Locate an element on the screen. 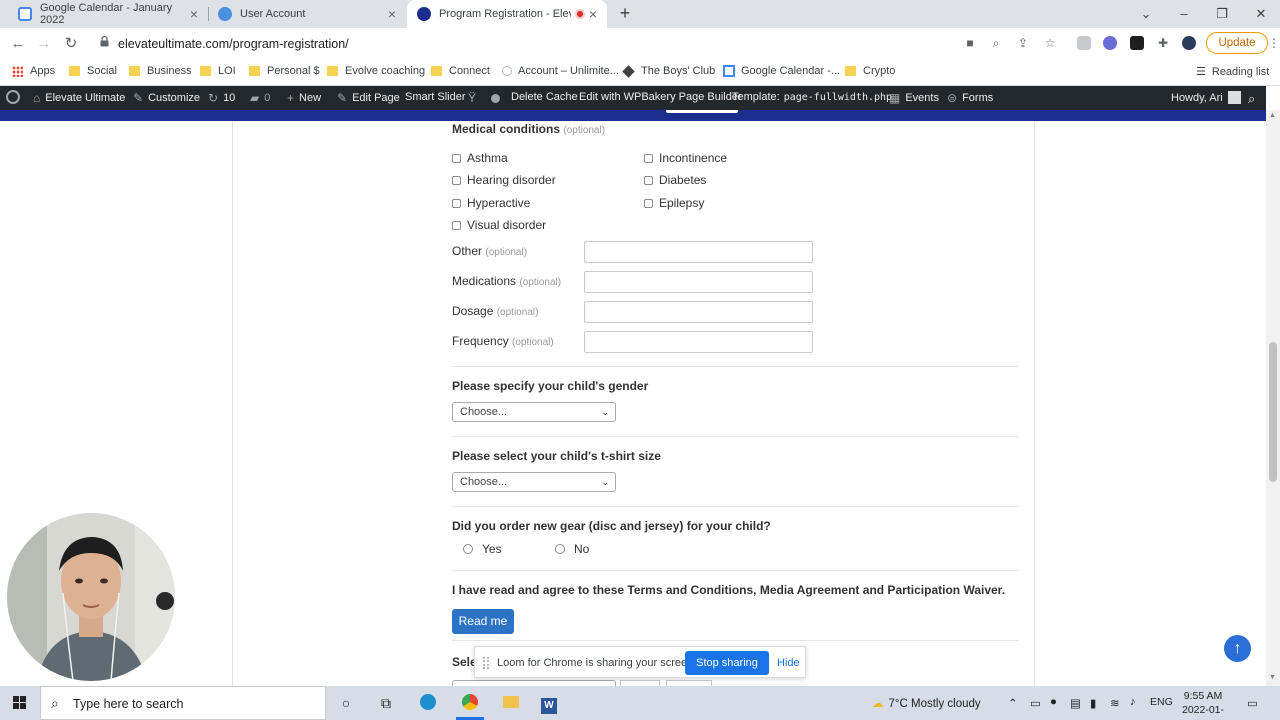 The width and height of the screenshot is (1280, 720). tshirt-size-select: Choose... ⌄ is located at coordinates (534, 482).